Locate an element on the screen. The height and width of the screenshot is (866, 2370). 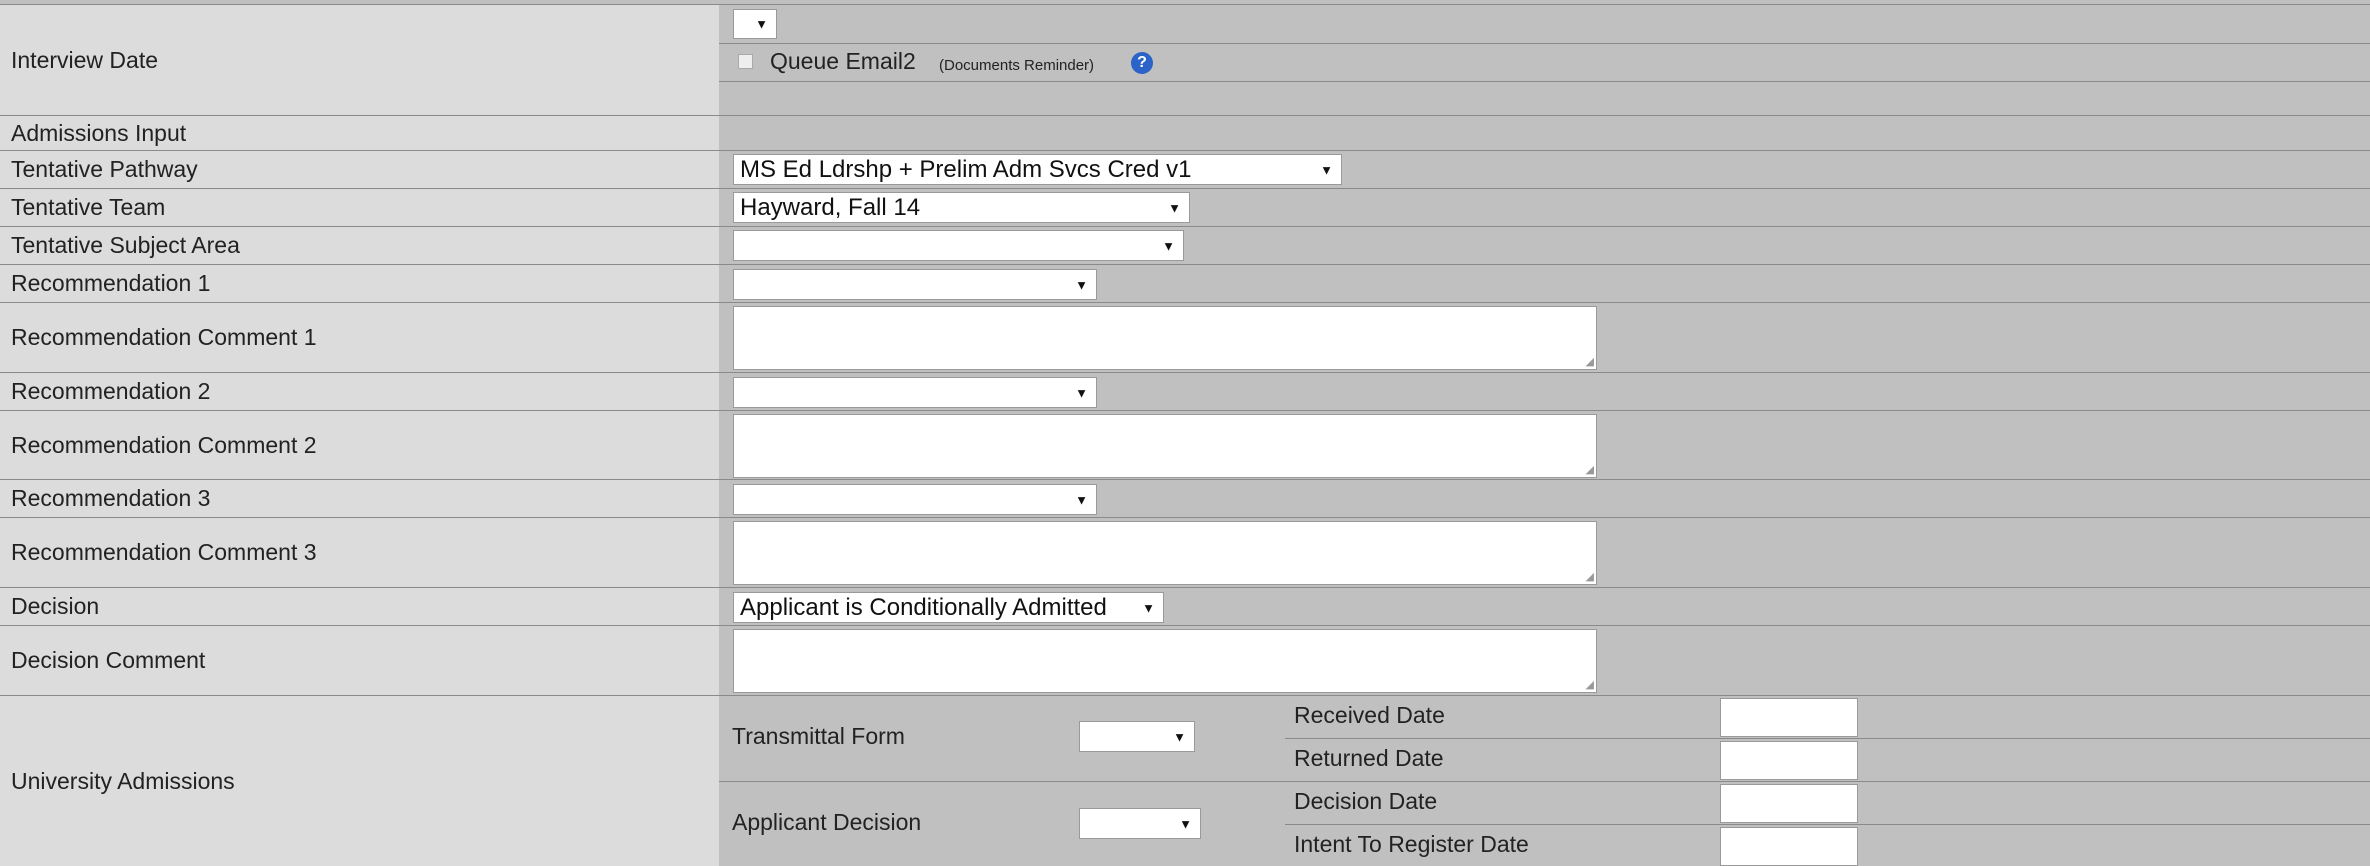
recommendation-2-row: Recommendation 2 ▼ is located at coordinates (1185, 391).